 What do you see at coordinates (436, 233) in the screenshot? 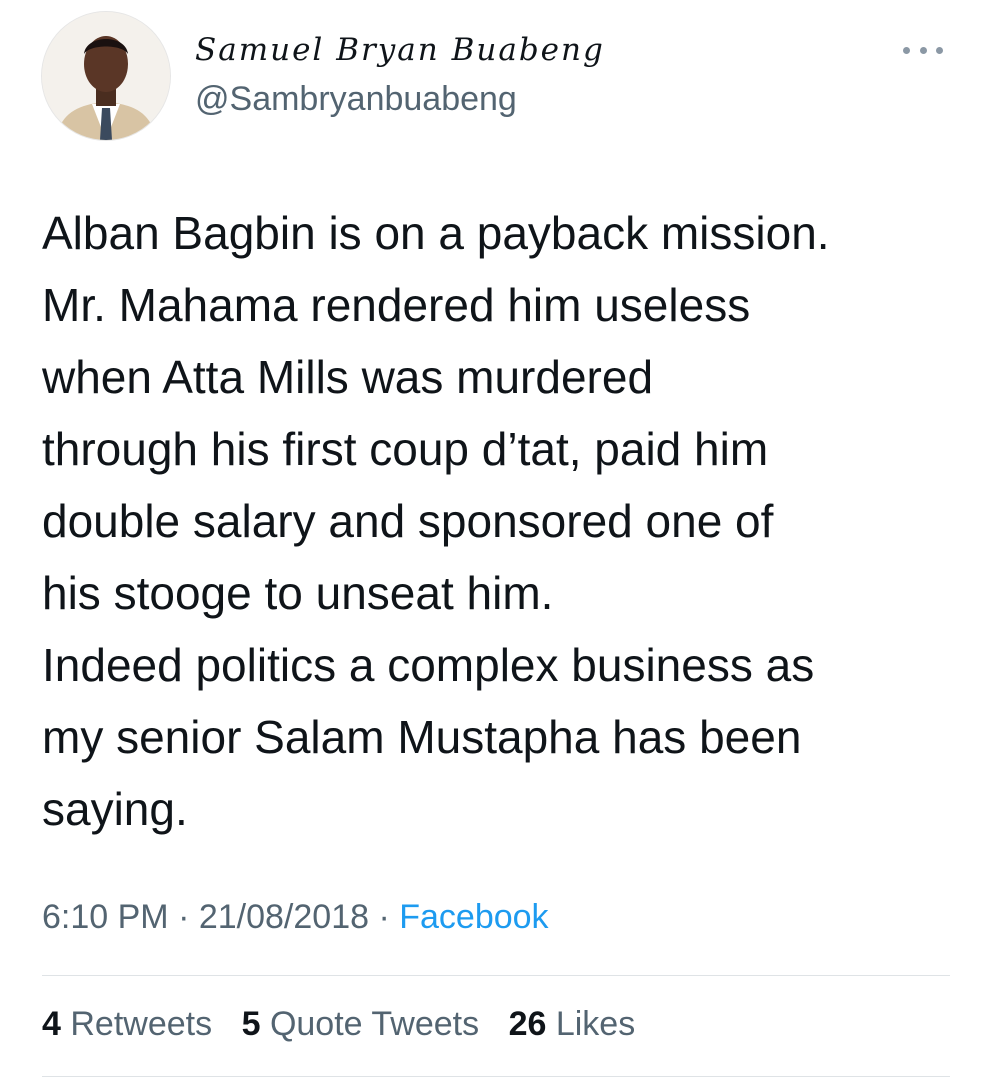
I see `tweet-text-line: Alban Bagbin is on a payback mission.` at bounding box center [436, 233].